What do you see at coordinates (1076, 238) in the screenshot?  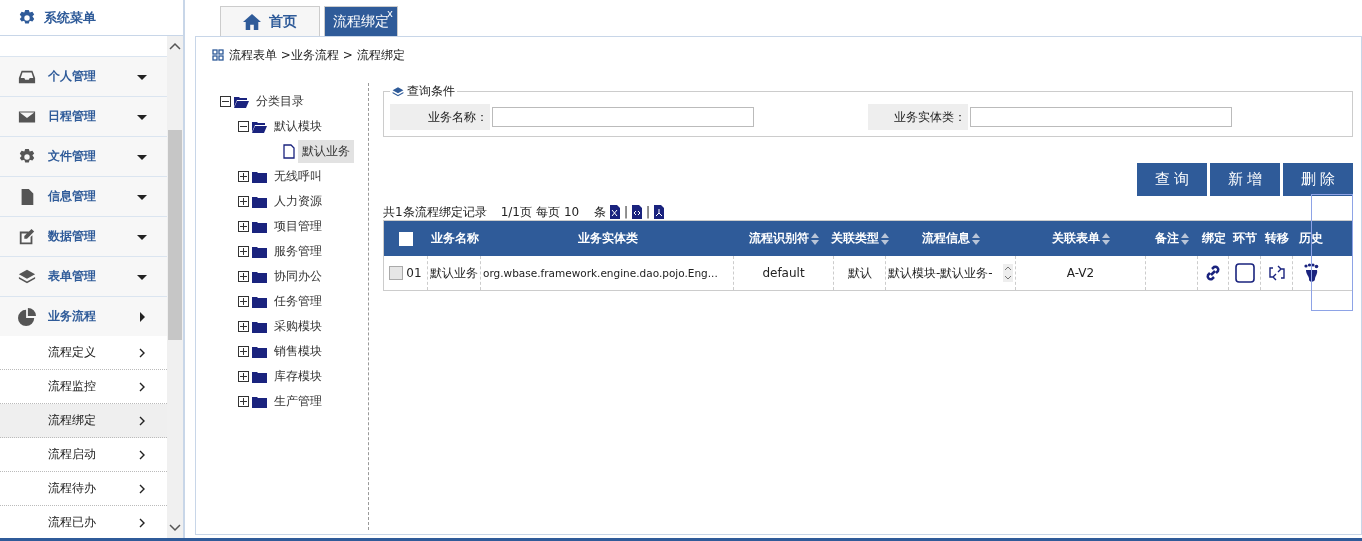 I see `column-header: 关联表单` at bounding box center [1076, 238].